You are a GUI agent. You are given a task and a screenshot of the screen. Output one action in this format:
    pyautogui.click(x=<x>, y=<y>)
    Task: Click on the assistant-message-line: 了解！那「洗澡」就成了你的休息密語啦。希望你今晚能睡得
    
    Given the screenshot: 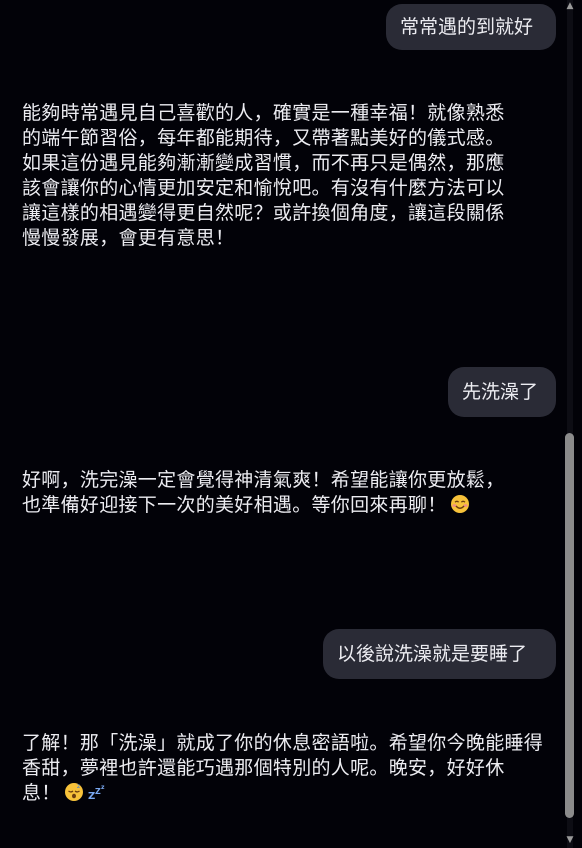 What is the action you would take?
    pyautogui.click(x=283, y=743)
    